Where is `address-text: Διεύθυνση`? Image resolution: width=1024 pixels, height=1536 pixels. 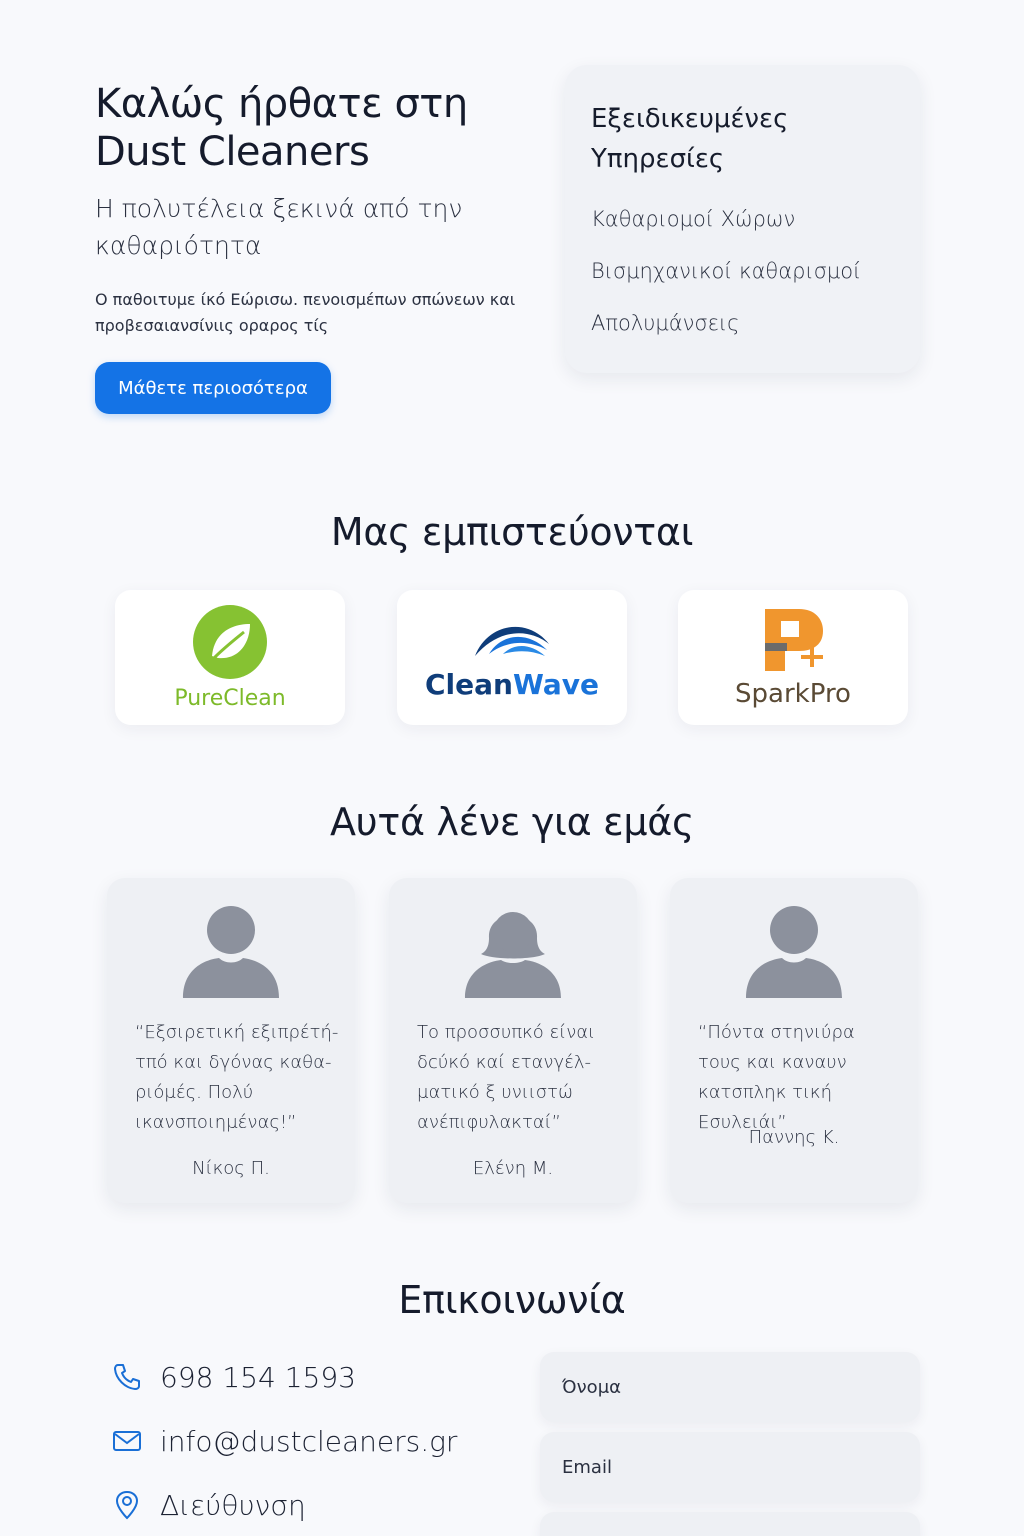
address-text: Διεύθυνση is located at coordinates (233, 1505).